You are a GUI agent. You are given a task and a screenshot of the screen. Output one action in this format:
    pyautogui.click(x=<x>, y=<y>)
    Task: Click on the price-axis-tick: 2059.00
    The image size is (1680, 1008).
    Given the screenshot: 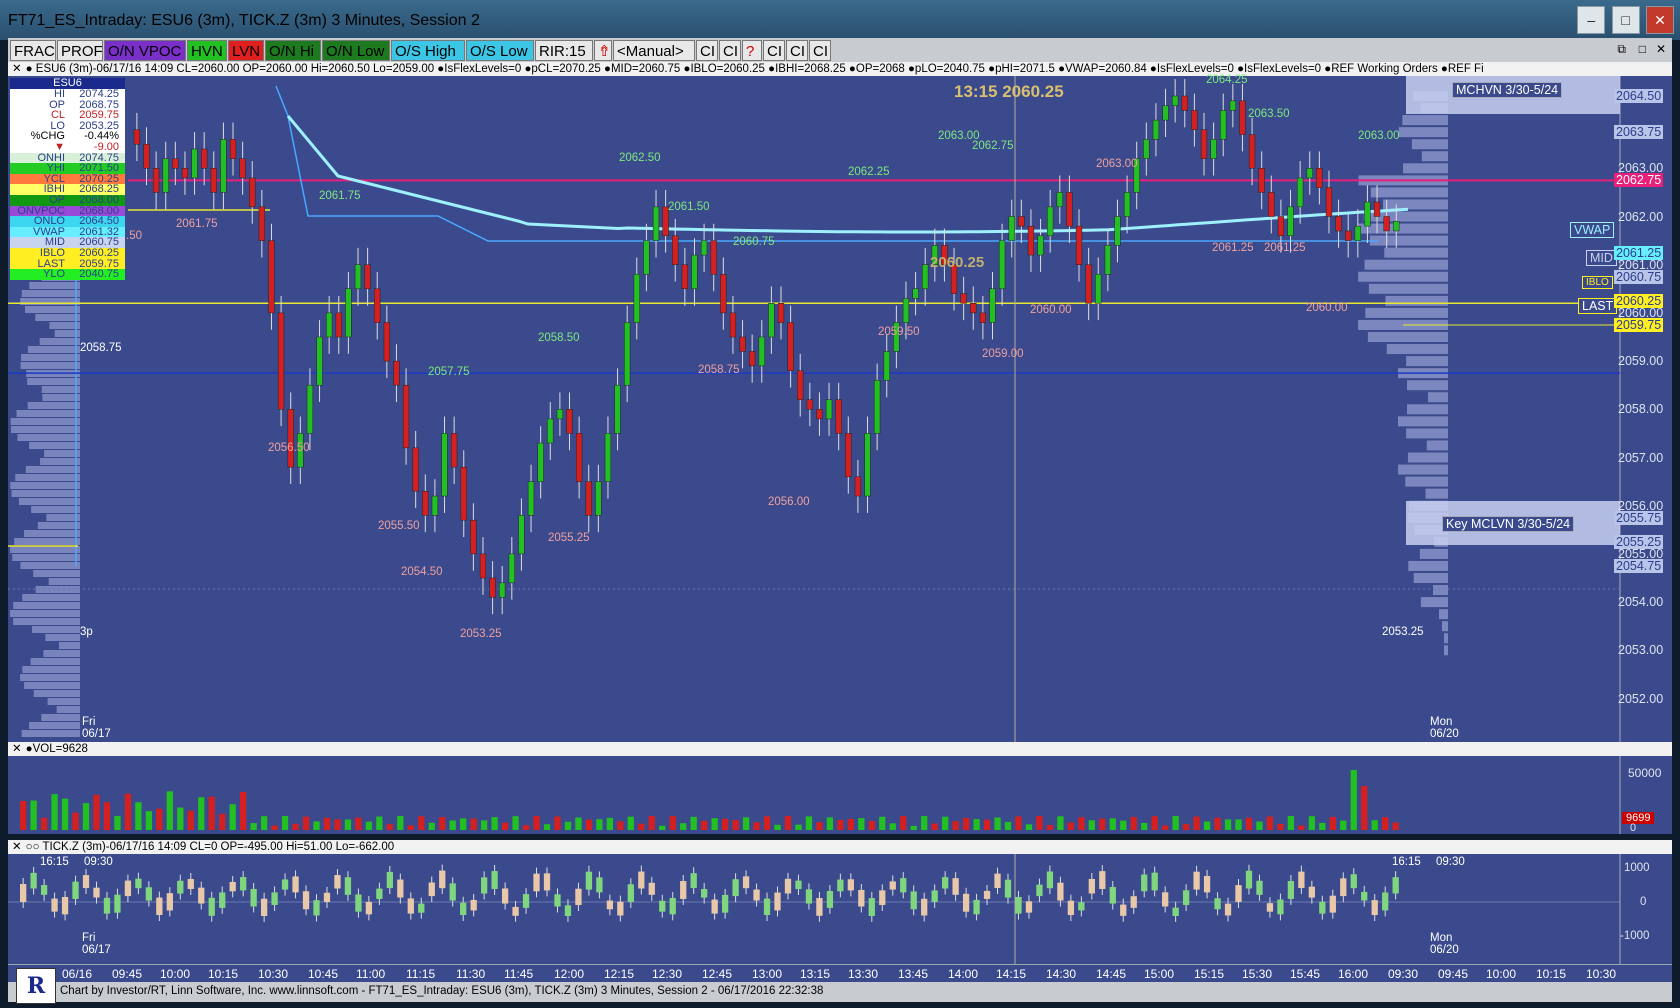 What is the action you would take?
    pyautogui.click(x=1641, y=361)
    